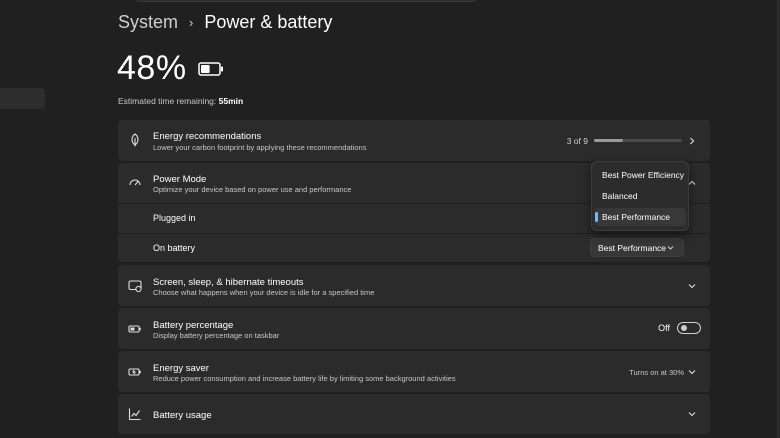 The image size is (780, 438). Describe the element at coordinates (268, 22) in the screenshot. I see `page-title: Power & battery` at that location.